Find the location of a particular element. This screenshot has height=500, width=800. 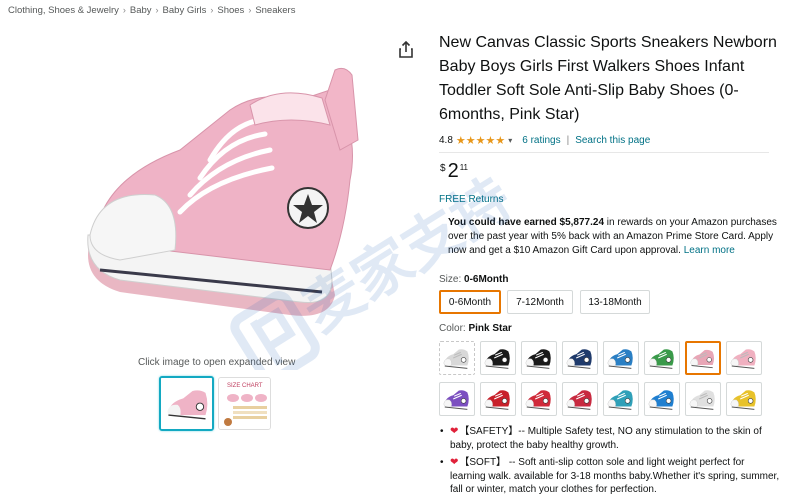

price-fraction: 11 is located at coordinates (463, 167).